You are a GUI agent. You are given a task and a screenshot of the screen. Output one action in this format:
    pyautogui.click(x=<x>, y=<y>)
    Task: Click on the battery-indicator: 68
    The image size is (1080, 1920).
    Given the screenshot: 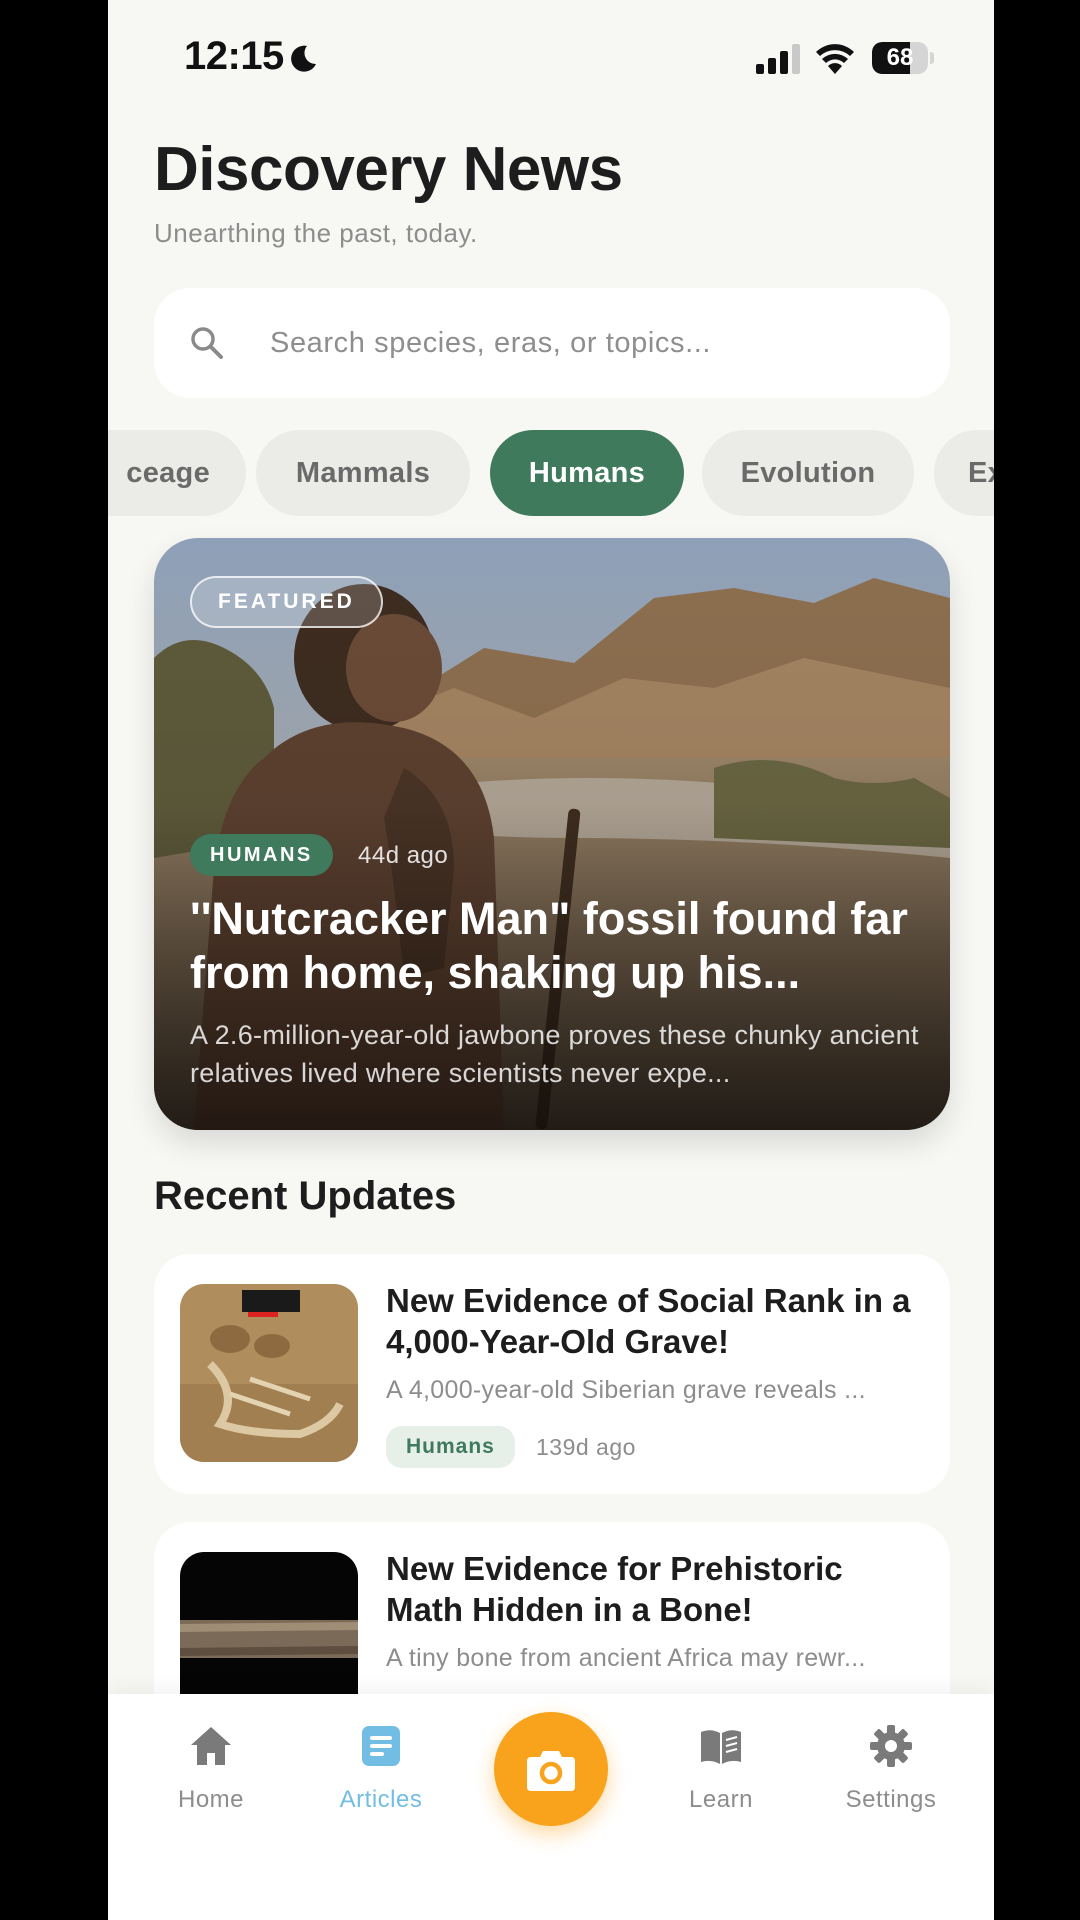 What is the action you would take?
    pyautogui.click(x=903, y=58)
    